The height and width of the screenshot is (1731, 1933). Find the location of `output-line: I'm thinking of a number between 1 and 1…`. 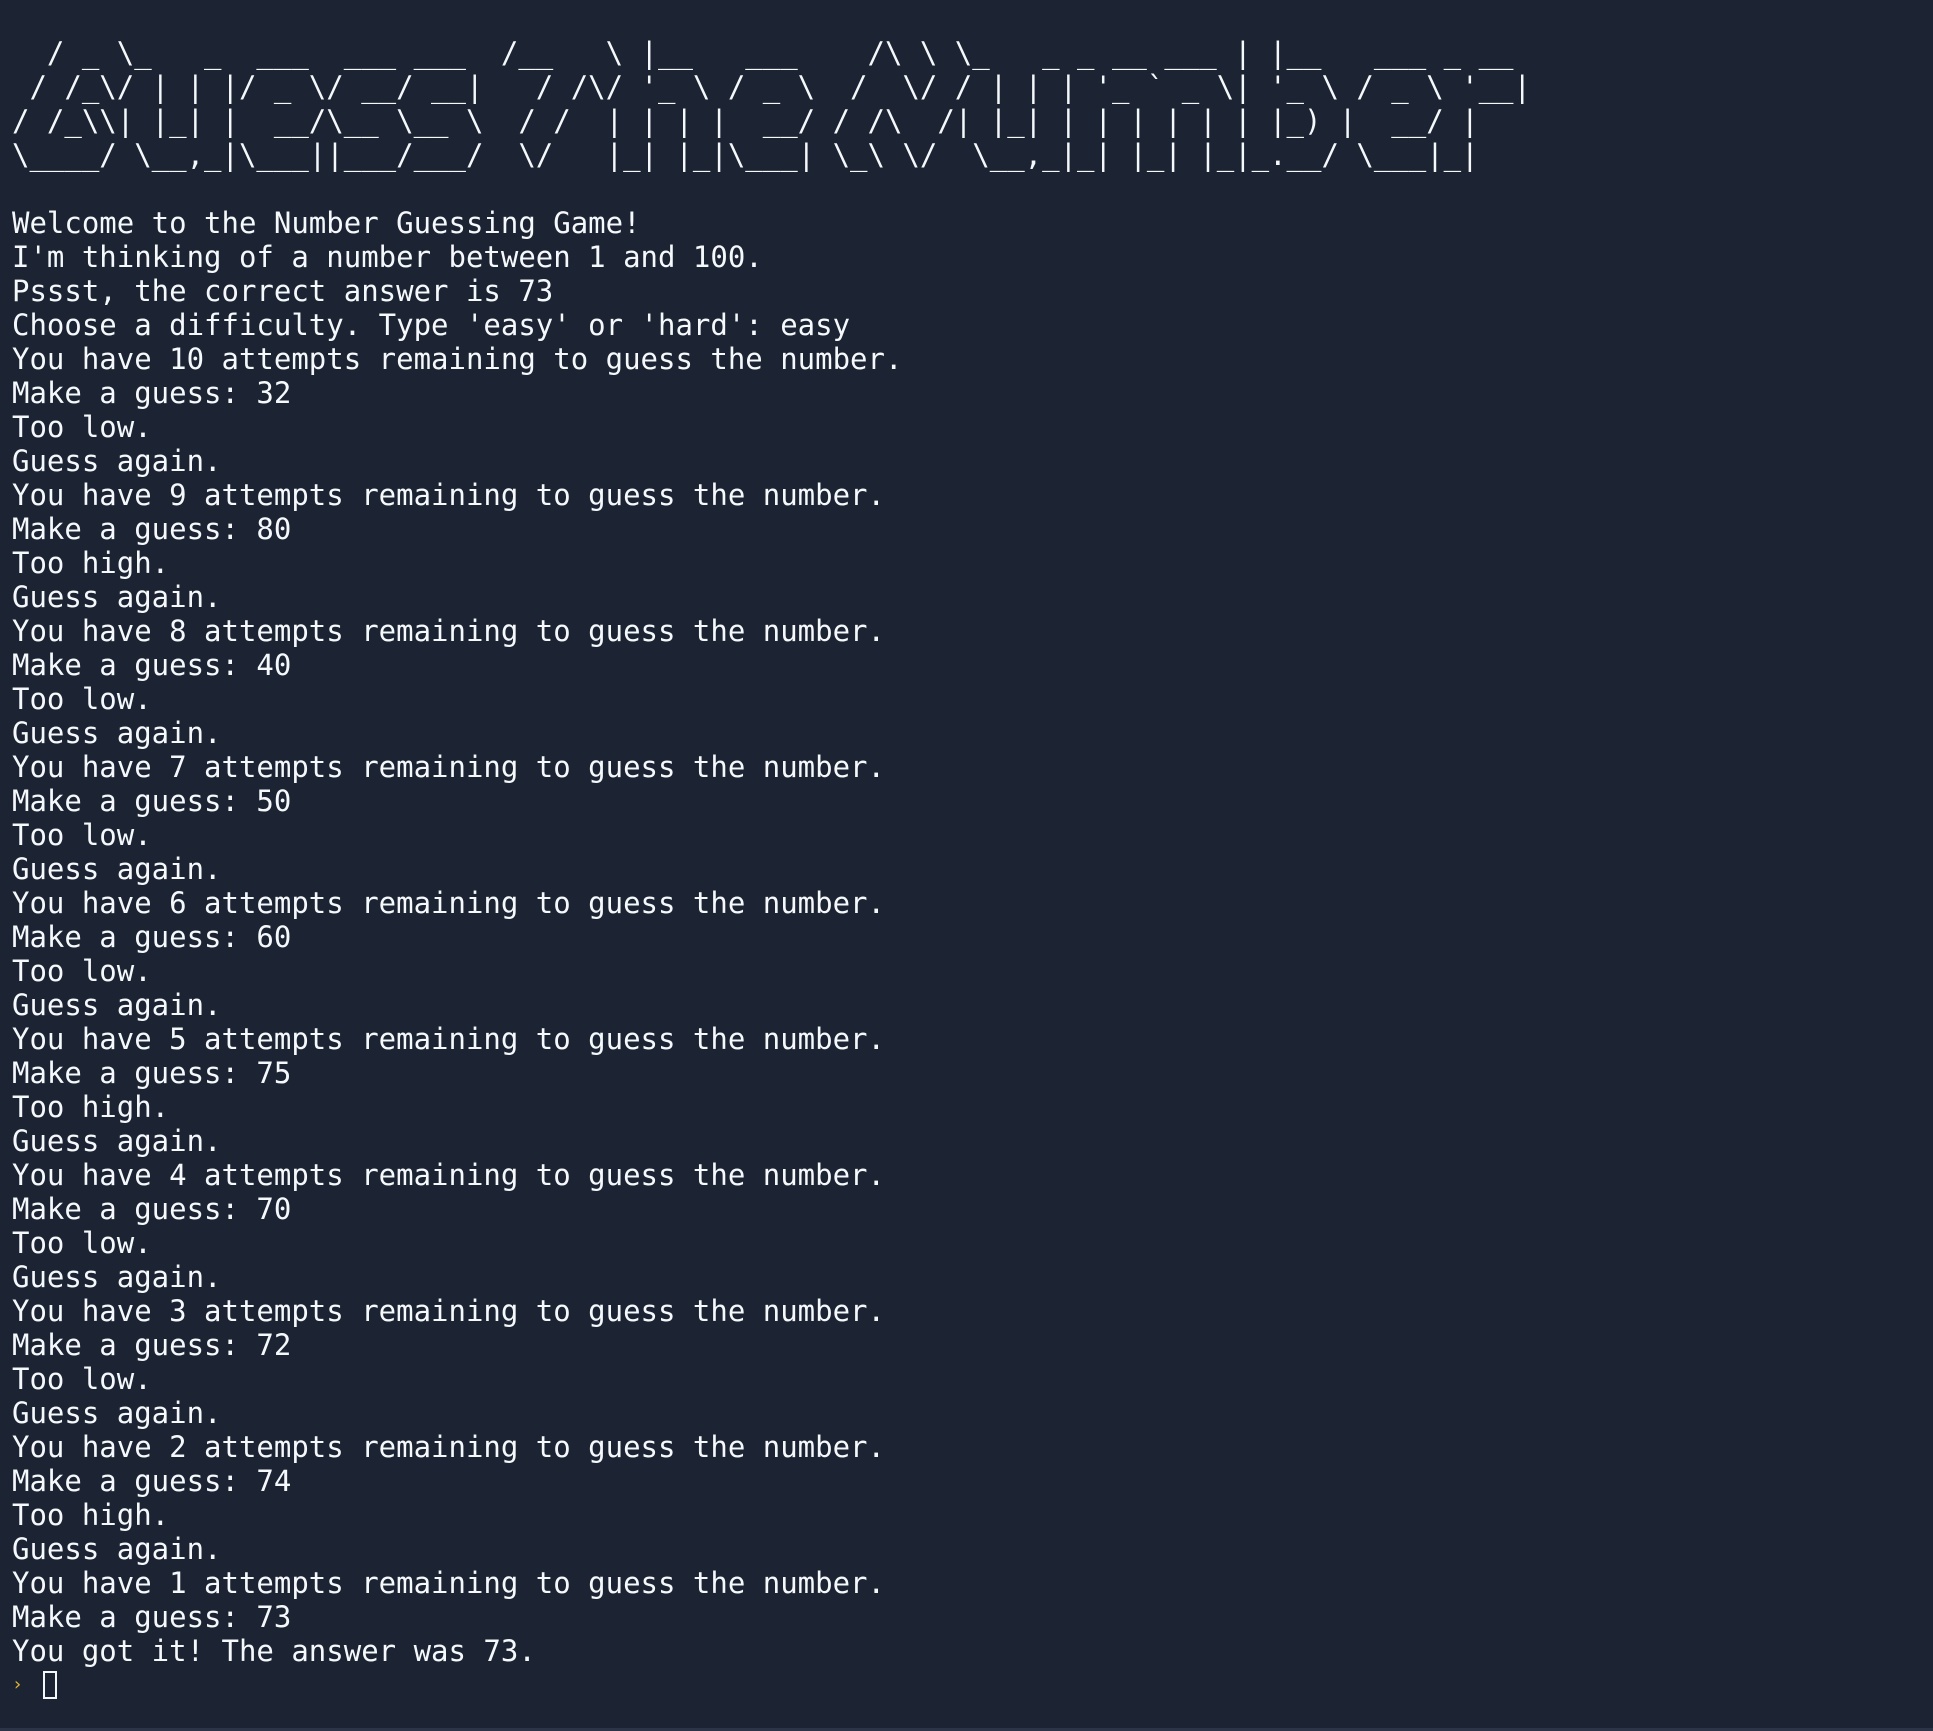

output-line: I'm thinking of a number between 1 and 1… is located at coordinates (387, 257).